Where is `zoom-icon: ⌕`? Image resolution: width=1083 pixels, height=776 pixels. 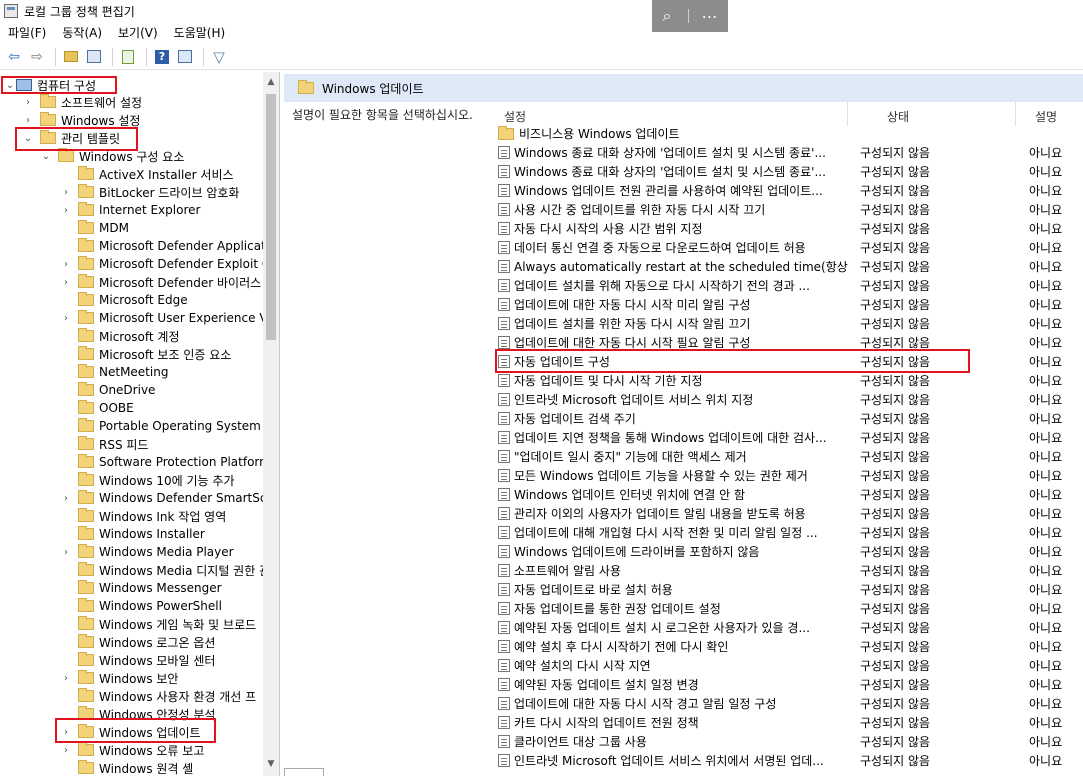 zoom-icon: ⌕ is located at coordinates (667, 16).